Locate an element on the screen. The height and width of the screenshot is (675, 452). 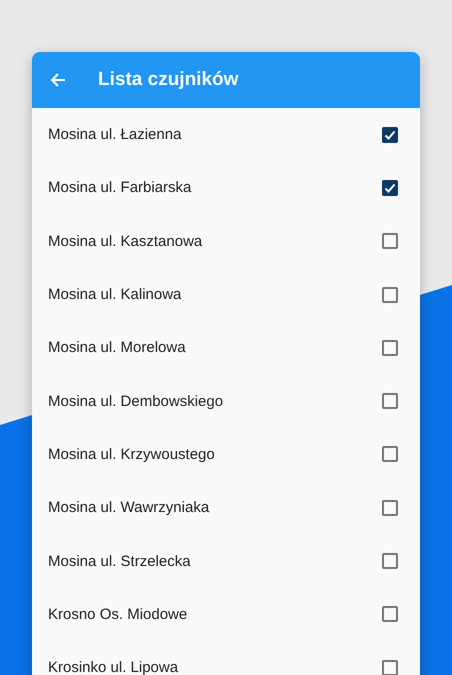
sensor-name: Mosina ul. Dembowskiego is located at coordinates (136, 401).